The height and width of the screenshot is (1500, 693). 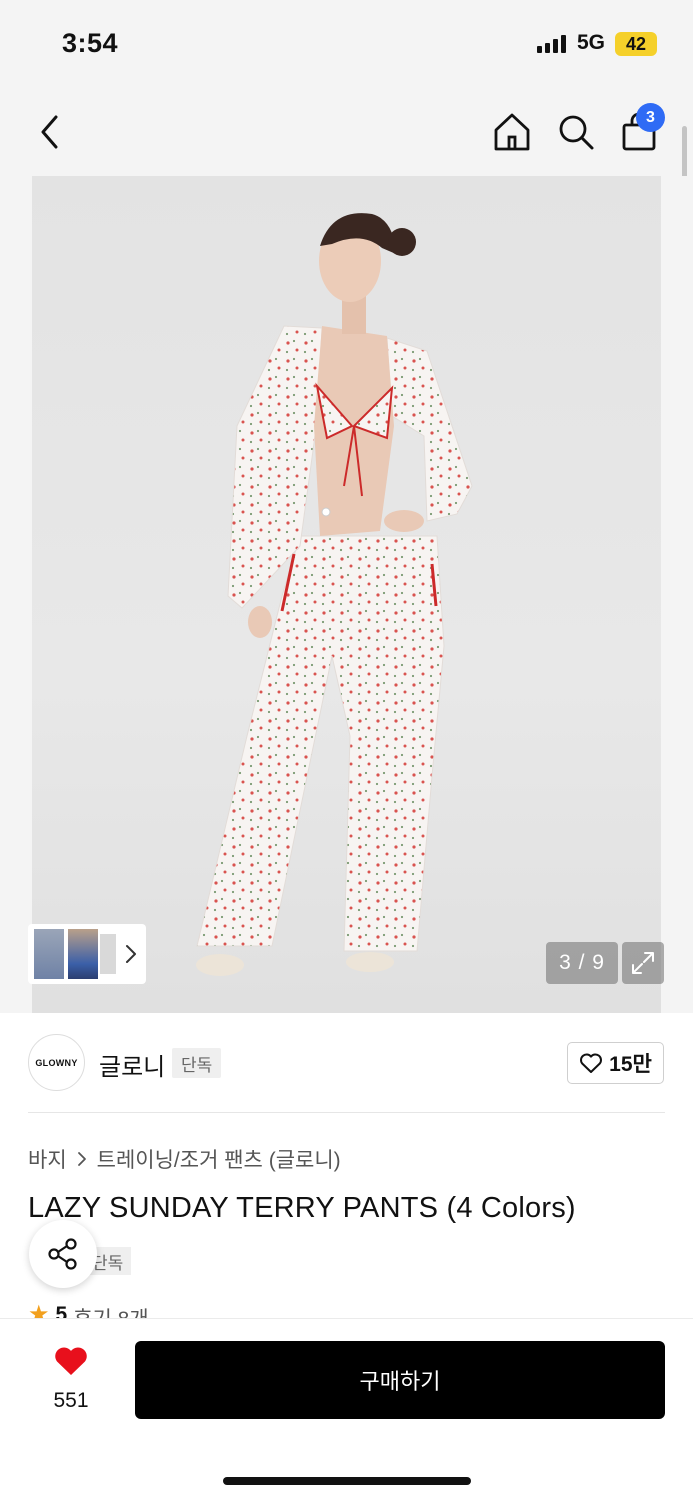 What do you see at coordinates (650, 117) in the screenshot?
I see `cart-count-badge: 3` at bounding box center [650, 117].